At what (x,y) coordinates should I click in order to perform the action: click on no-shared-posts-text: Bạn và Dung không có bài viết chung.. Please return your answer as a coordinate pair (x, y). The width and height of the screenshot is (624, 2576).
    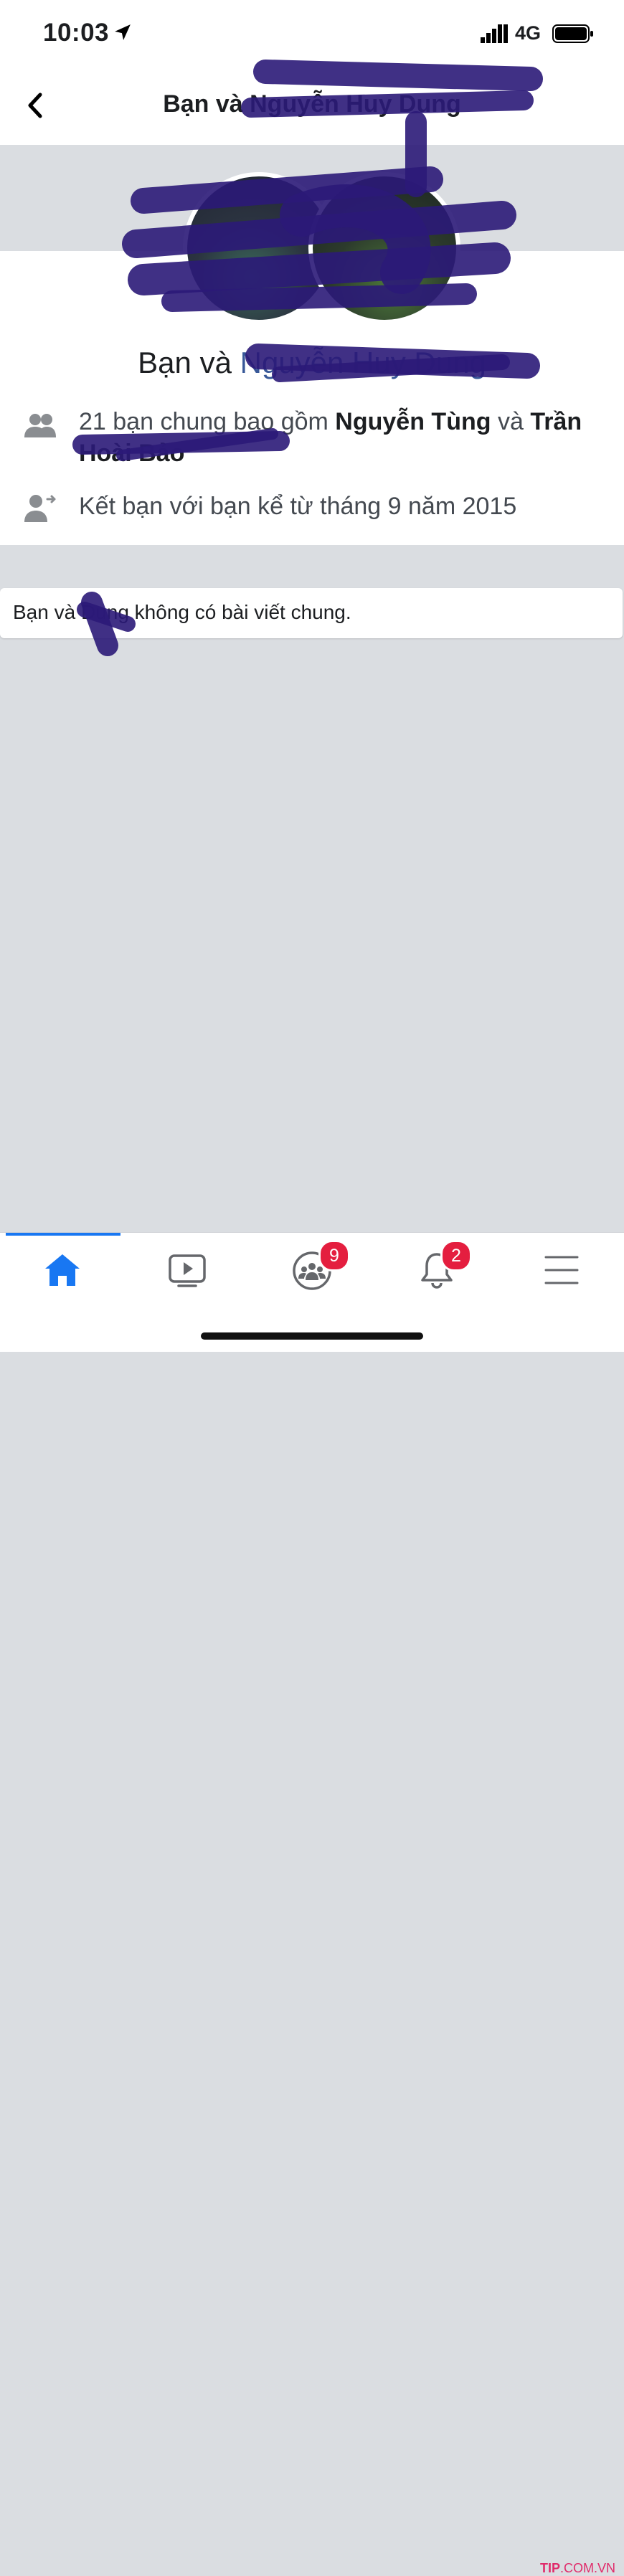
    Looking at the image, I should click on (182, 612).